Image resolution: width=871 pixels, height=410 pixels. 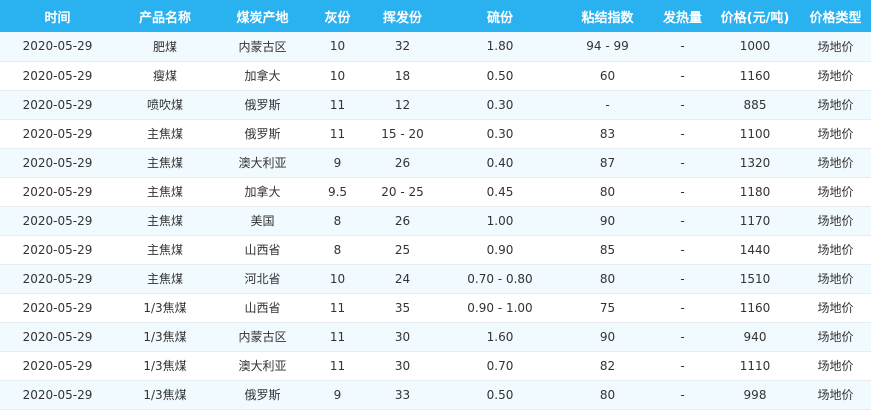 What do you see at coordinates (165, 16) in the screenshot?
I see `header-product-name: 产品名称` at bounding box center [165, 16].